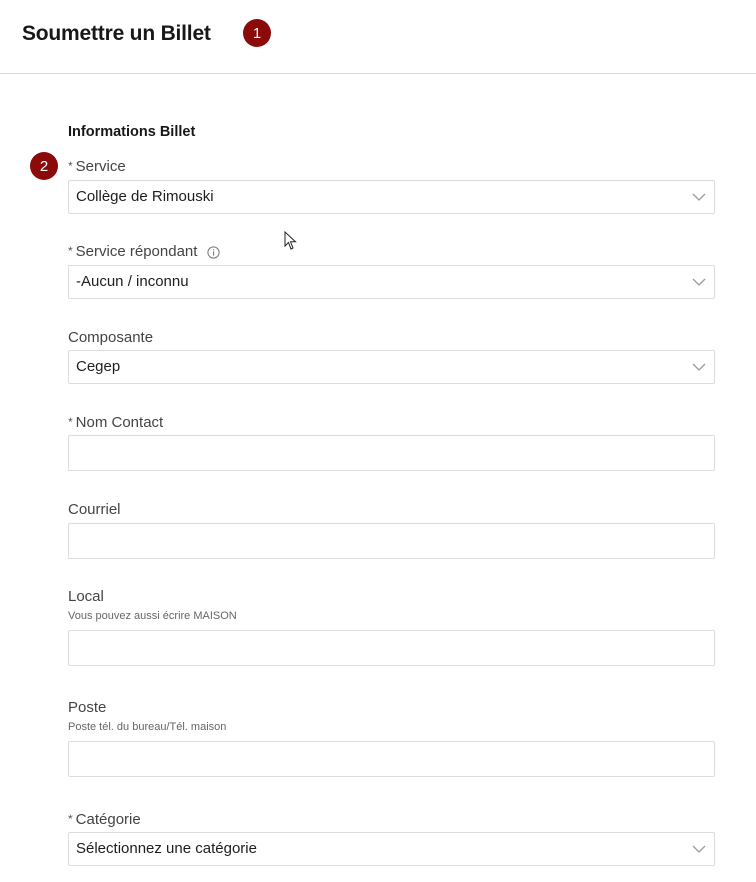 Image resolution: width=756 pixels, height=882 pixels. Describe the element at coordinates (391, 510) in the screenshot. I see `courriel-label: Courriel` at that location.